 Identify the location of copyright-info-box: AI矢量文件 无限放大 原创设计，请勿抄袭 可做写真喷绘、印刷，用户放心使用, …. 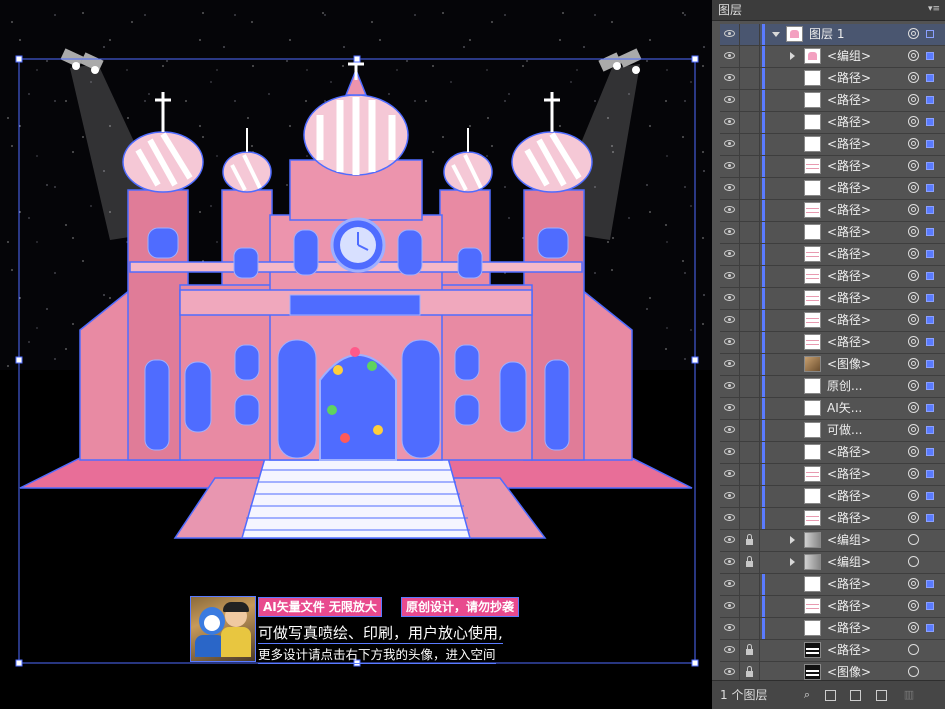
(360, 630).